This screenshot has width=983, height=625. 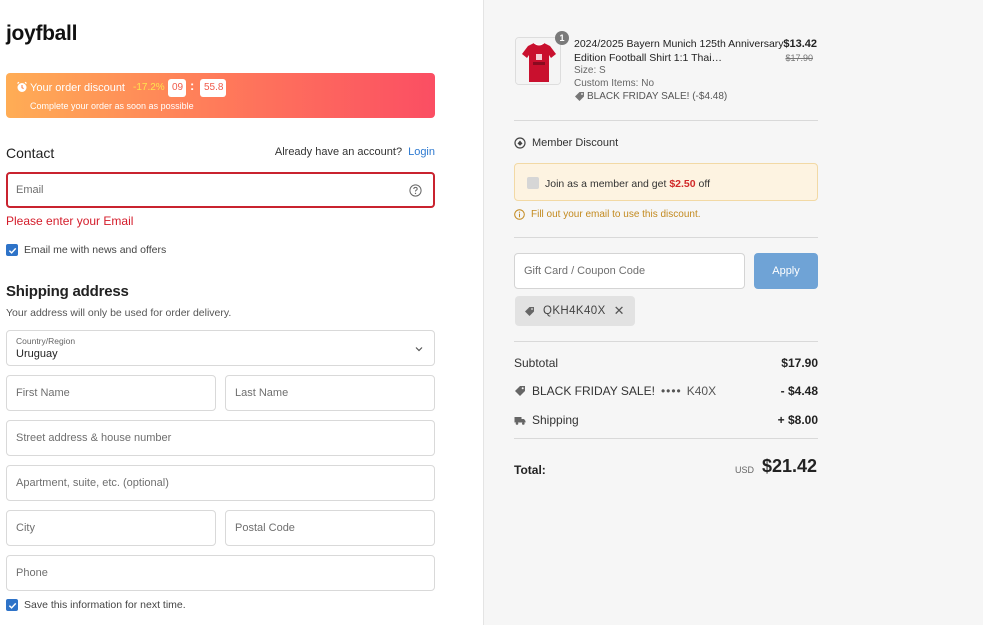 What do you see at coordinates (614, 83) in the screenshot?
I see `product-custom-items: Custom Items: No` at bounding box center [614, 83].